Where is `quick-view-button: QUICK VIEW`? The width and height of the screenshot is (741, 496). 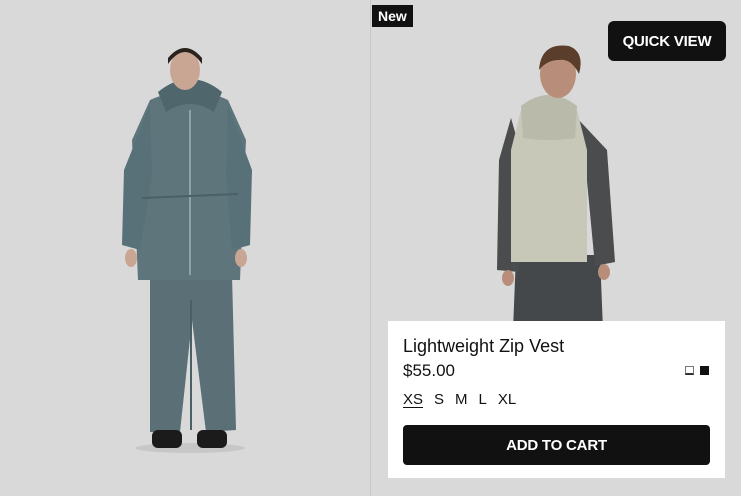
quick-view-button: QUICK VIEW is located at coordinates (667, 41).